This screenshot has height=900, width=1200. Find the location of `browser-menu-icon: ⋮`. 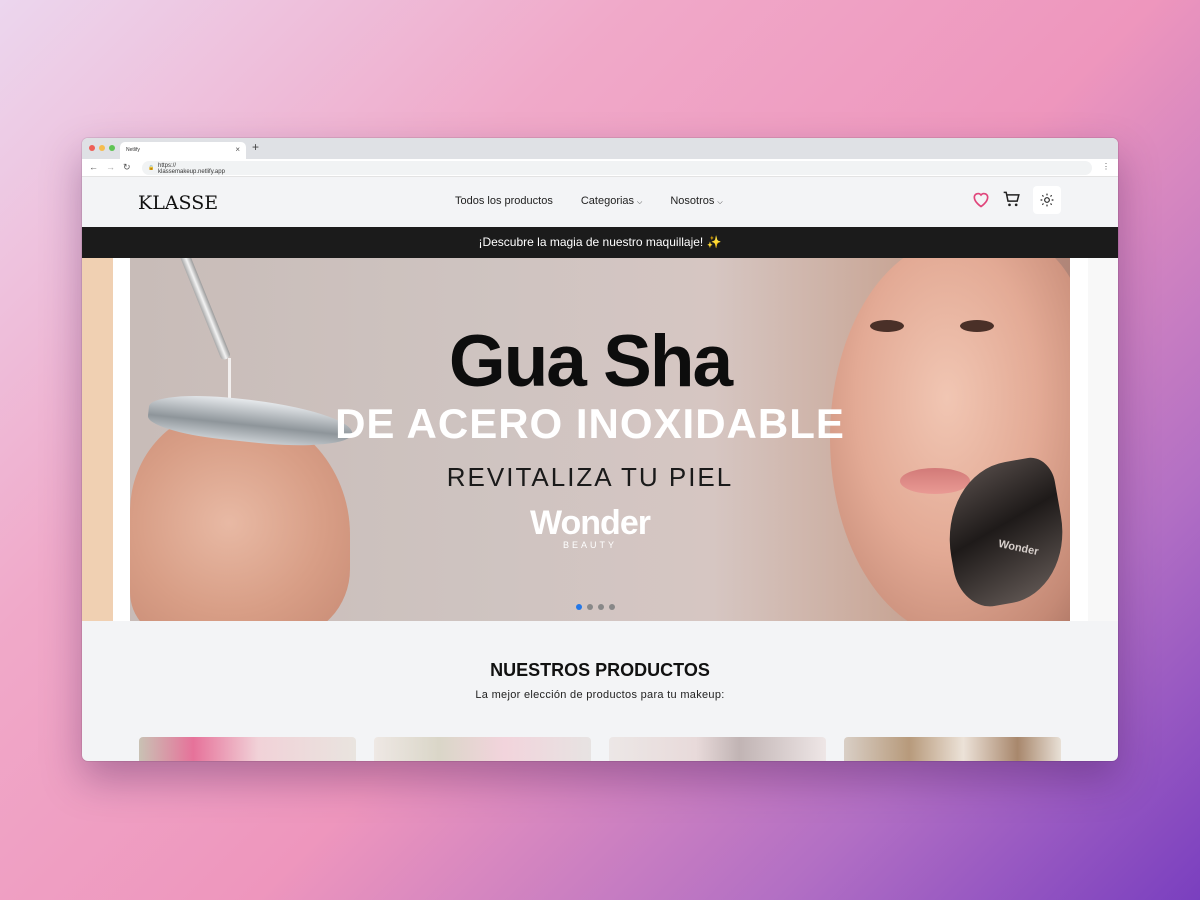

browser-menu-icon: ⋮ is located at coordinates (1106, 166).